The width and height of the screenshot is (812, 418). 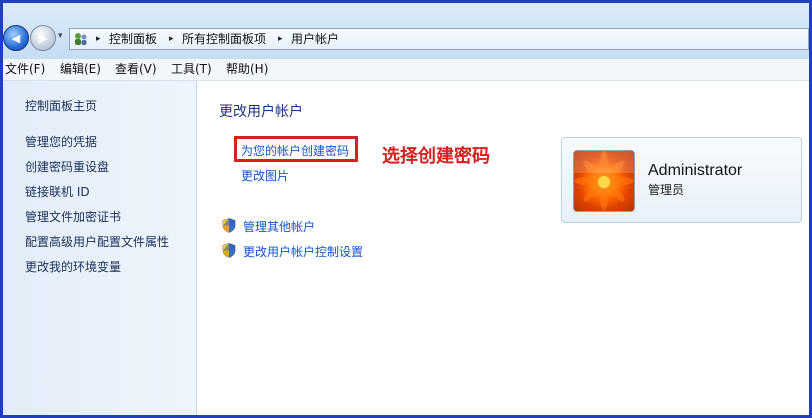 I want to click on address-bar: ◀ ▶ ▾ ▸ 控制面板 ▸ 所有控制面板项 ▸ 用户帐户, so click(x=406, y=31).